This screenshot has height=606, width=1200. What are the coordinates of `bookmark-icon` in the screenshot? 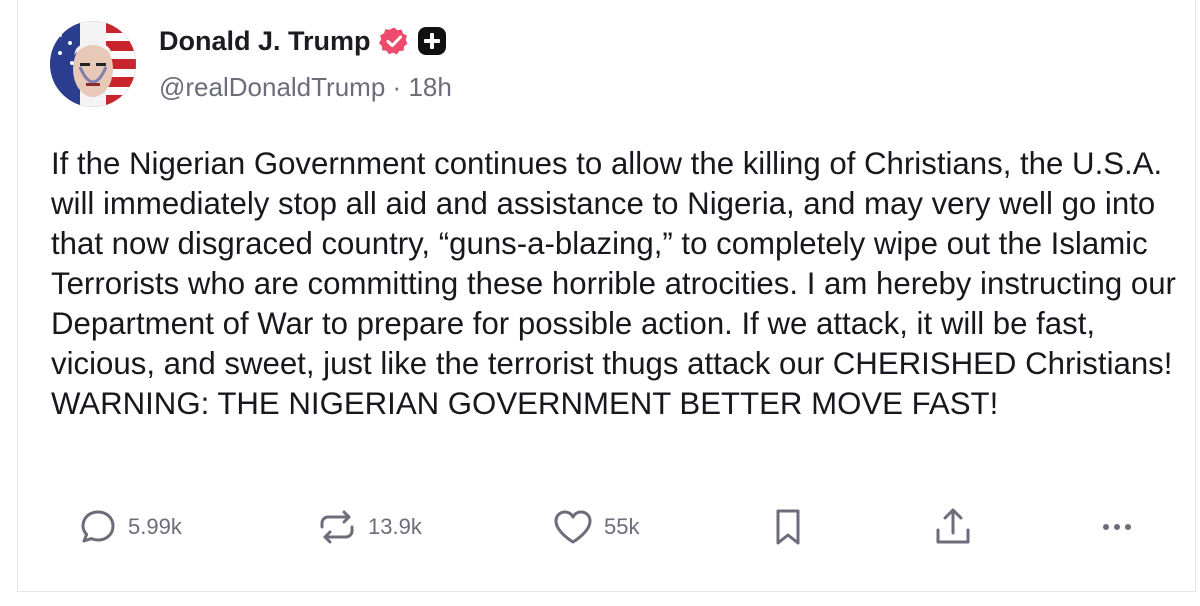 It's located at (788, 527).